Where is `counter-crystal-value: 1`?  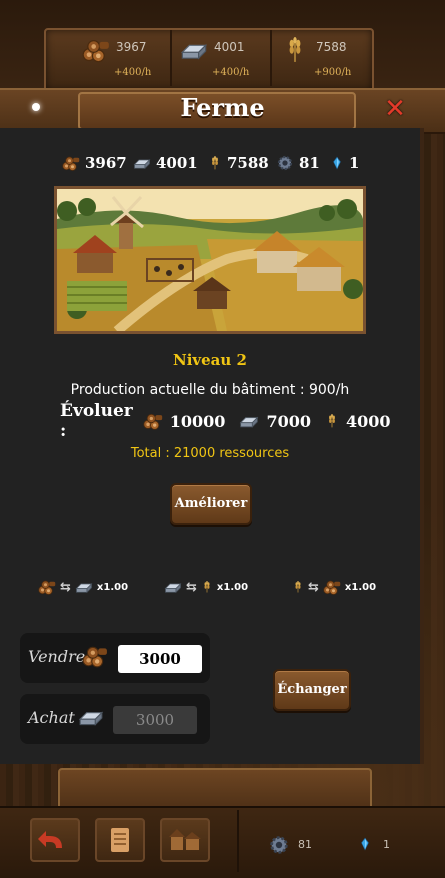 counter-crystal-value: 1 is located at coordinates (354, 163).